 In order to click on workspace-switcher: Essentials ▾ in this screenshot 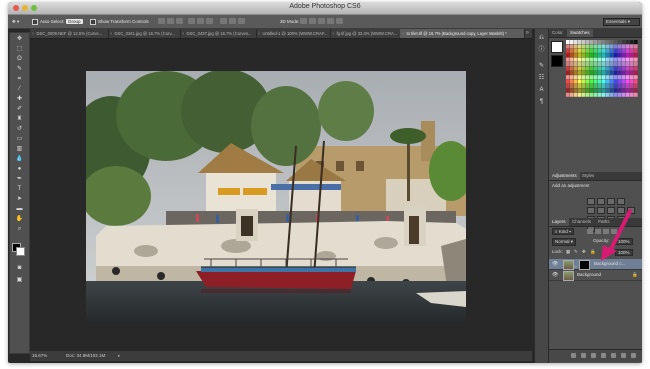, I will do `click(621, 22)`.